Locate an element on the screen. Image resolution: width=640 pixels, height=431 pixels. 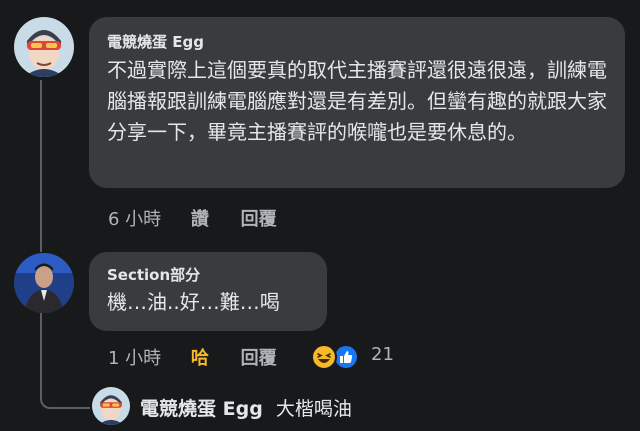
reply-timestamp: 1 小時 is located at coordinates (134, 358).